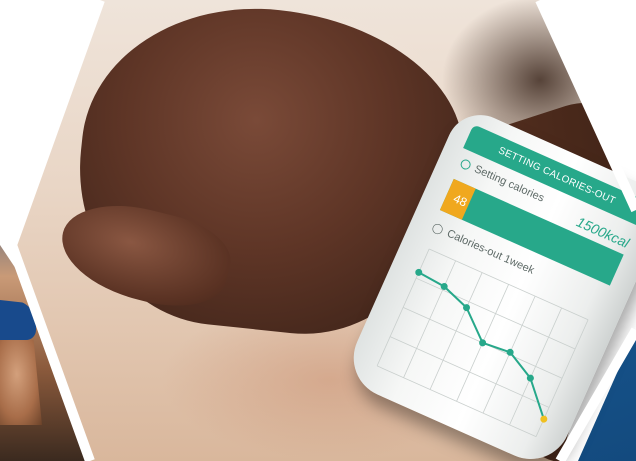  I want to click on ring-icon, so click(466, 164).